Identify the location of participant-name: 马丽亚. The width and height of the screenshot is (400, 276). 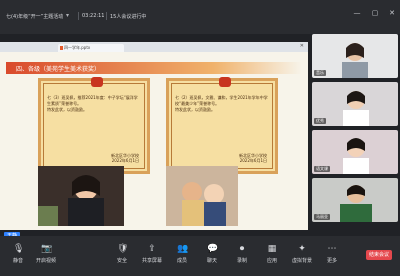
(322, 217).